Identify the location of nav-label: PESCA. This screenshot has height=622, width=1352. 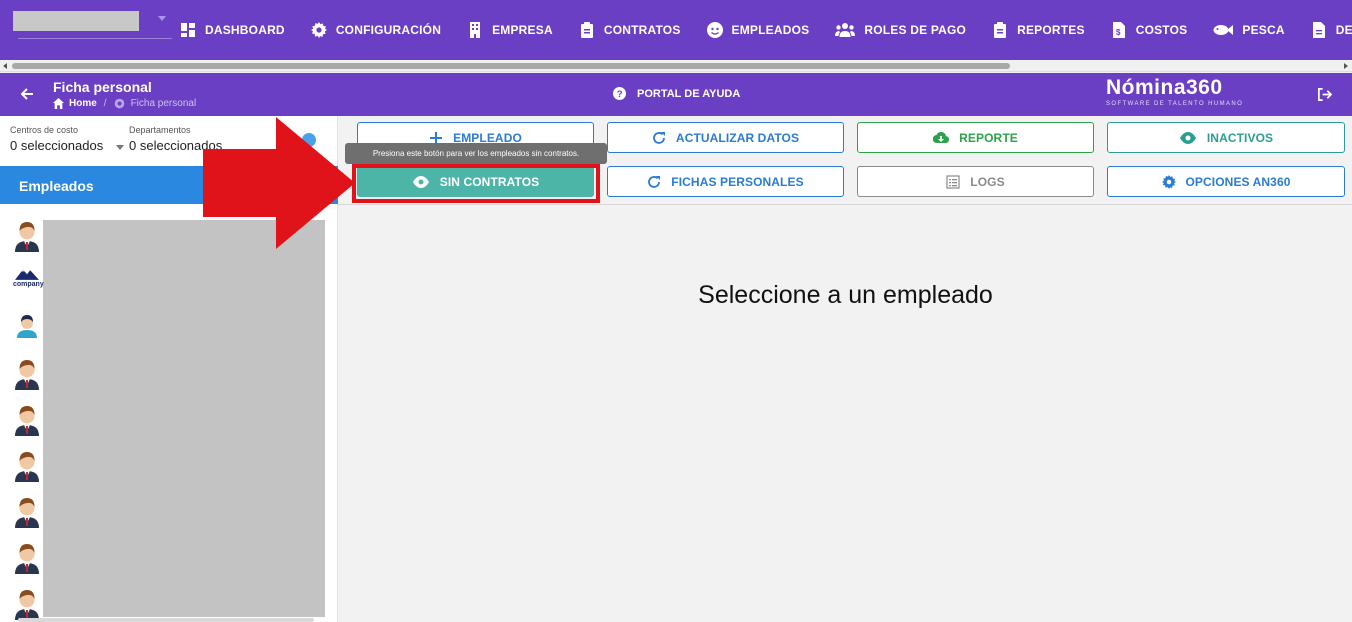
(1263, 30).